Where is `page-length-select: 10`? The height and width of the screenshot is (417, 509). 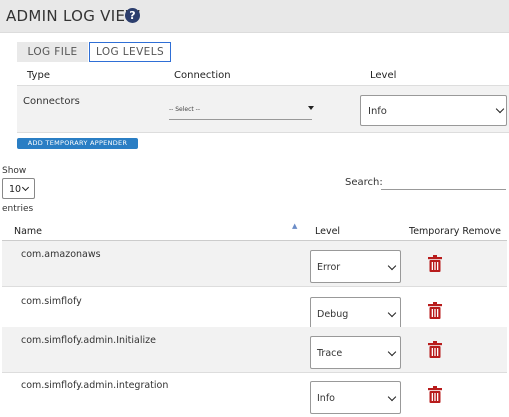 page-length-select: 10 is located at coordinates (18, 188).